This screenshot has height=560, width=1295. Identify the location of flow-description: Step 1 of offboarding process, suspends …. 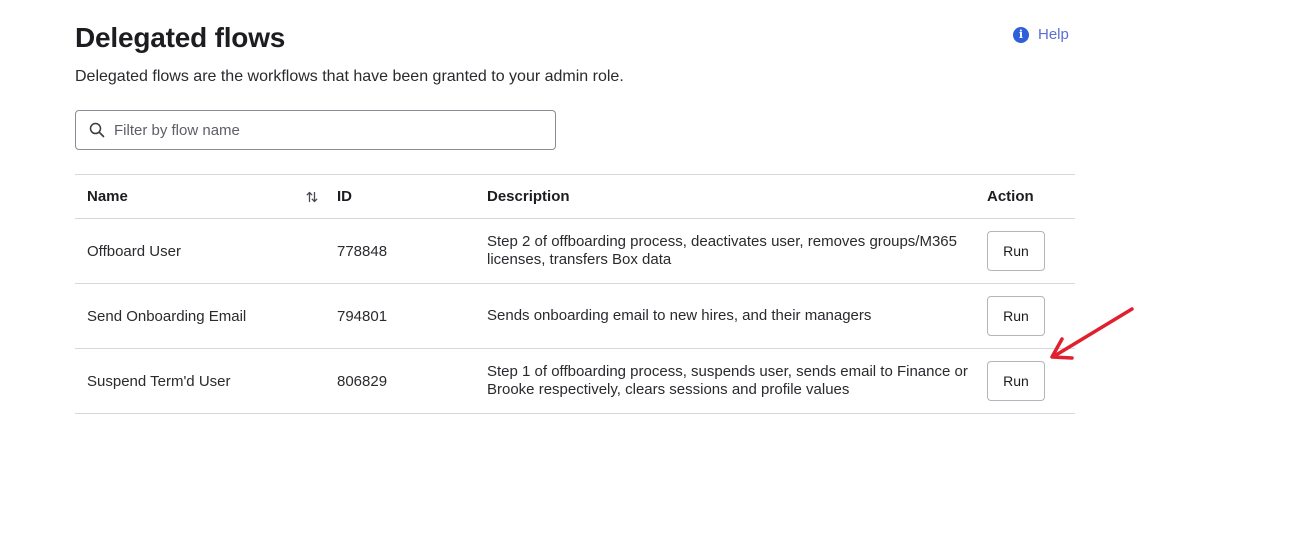
(727, 380).